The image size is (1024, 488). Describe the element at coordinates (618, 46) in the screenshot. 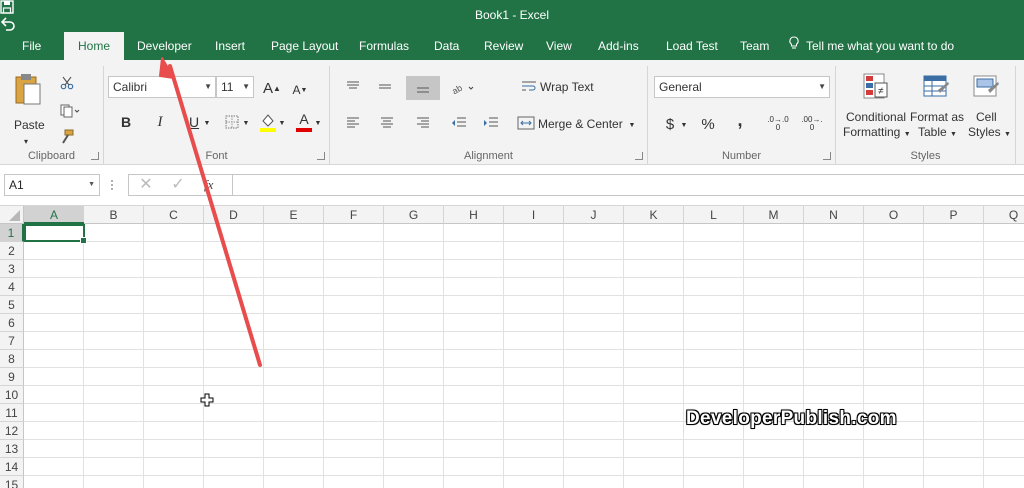

I see `tab-add-ins: Add-ins` at that location.